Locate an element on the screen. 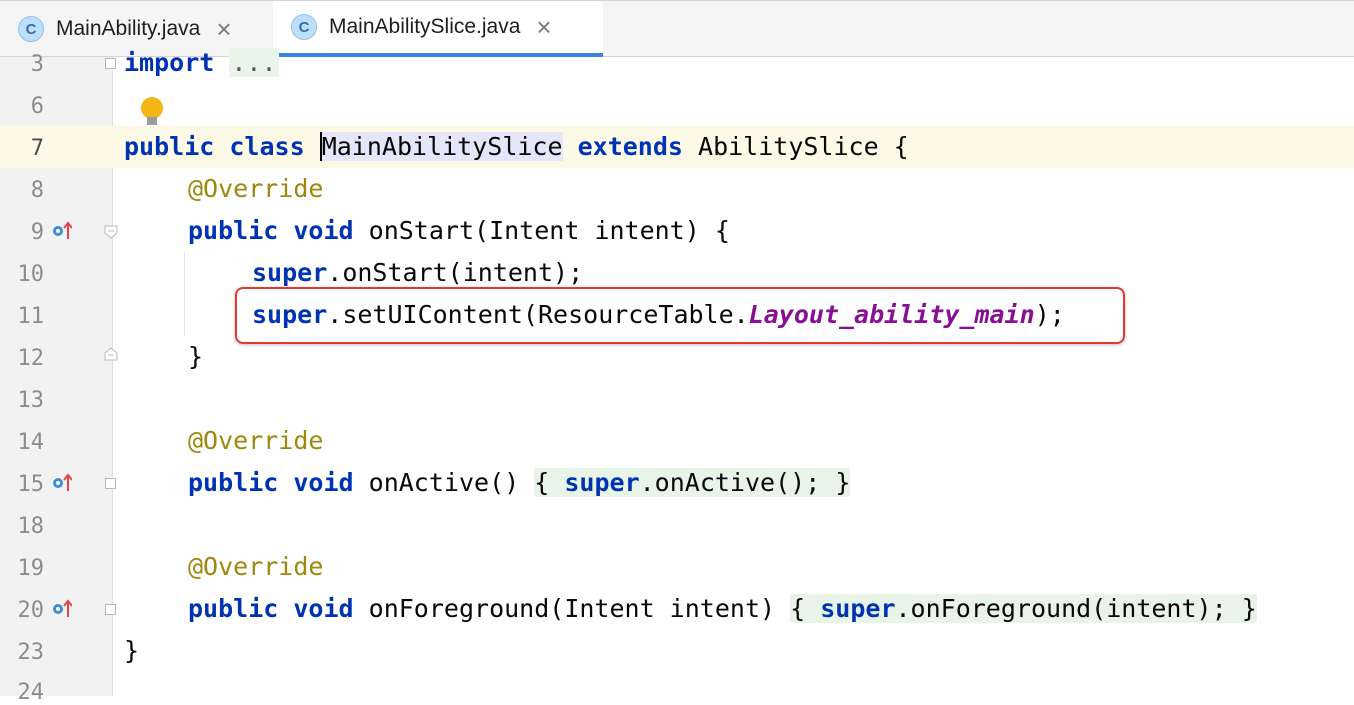 Image resolution: width=1354 pixels, height=705 pixels. keyword: class is located at coordinates (267, 146).